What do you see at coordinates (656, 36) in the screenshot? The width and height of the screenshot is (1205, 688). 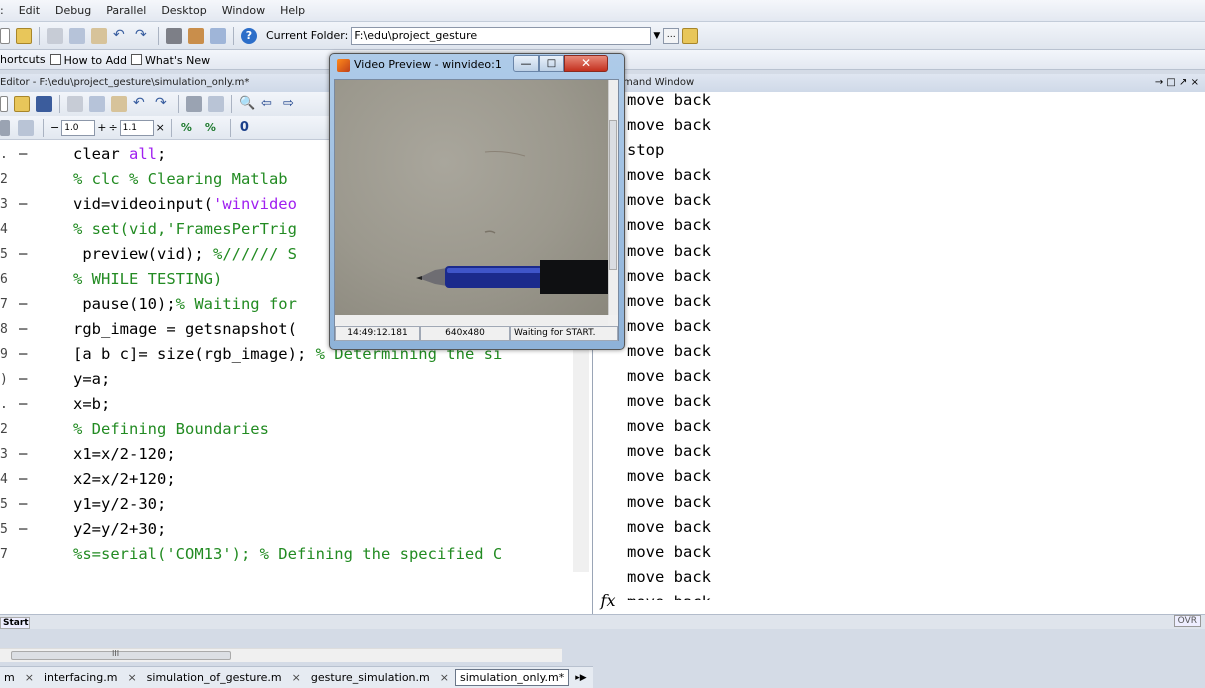 I see `chevron-down-icon: ▼` at bounding box center [656, 36].